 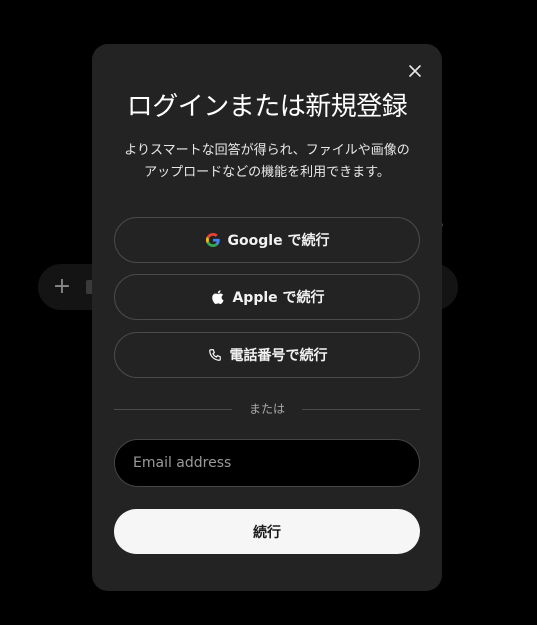 I want to click on phone-button-label: 電話番号で続行, so click(x=278, y=356).